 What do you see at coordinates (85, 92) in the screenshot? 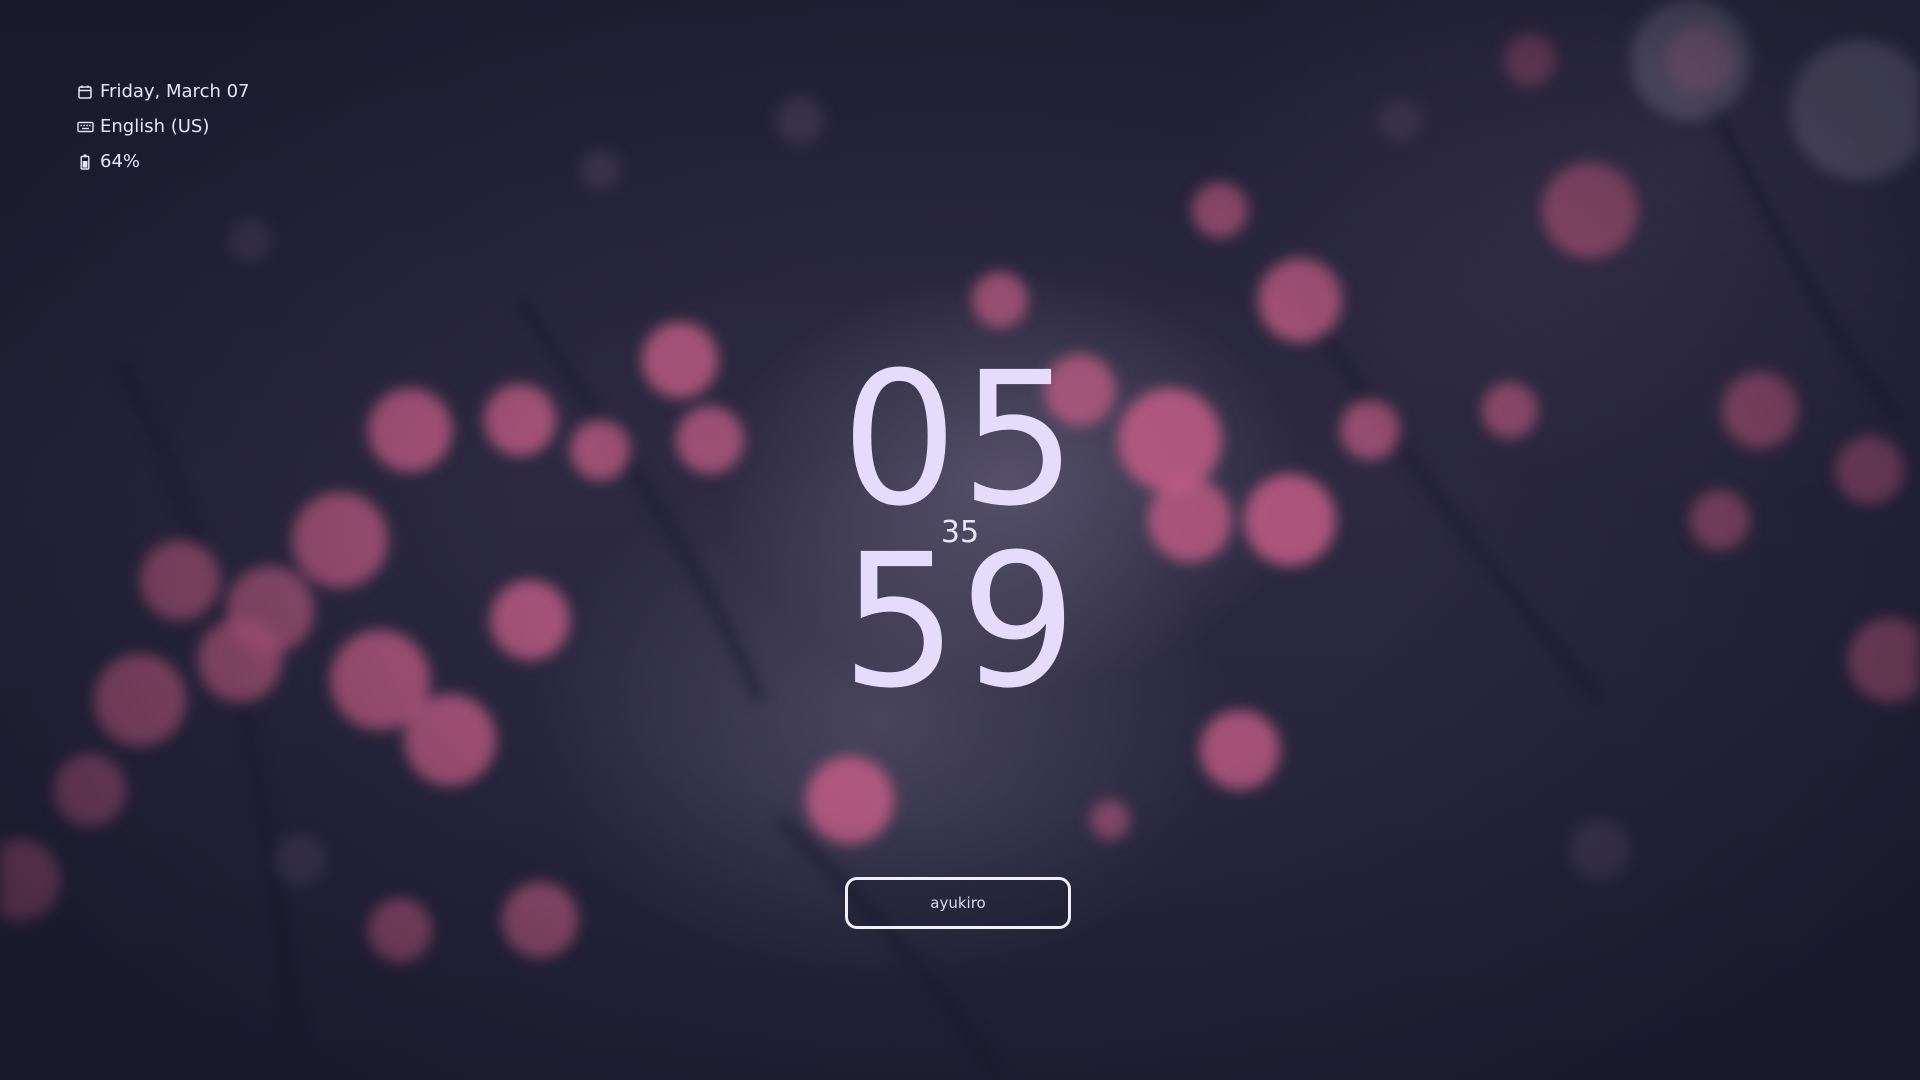
I see `calendar-icon` at bounding box center [85, 92].